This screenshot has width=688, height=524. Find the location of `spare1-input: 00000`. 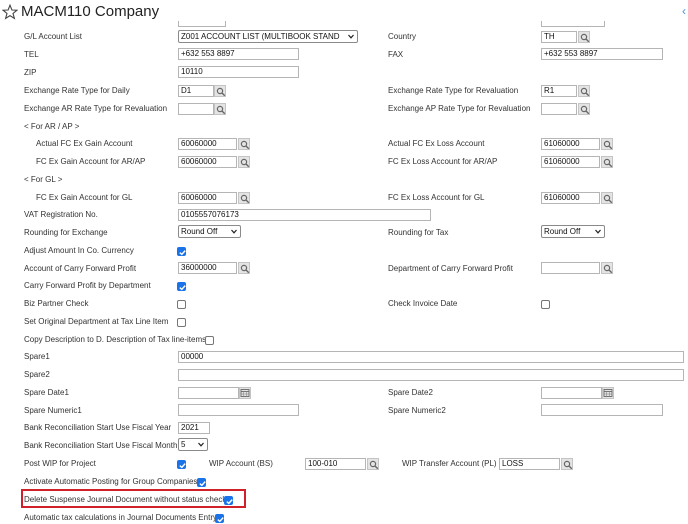

spare1-input: 00000 is located at coordinates (431, 357).